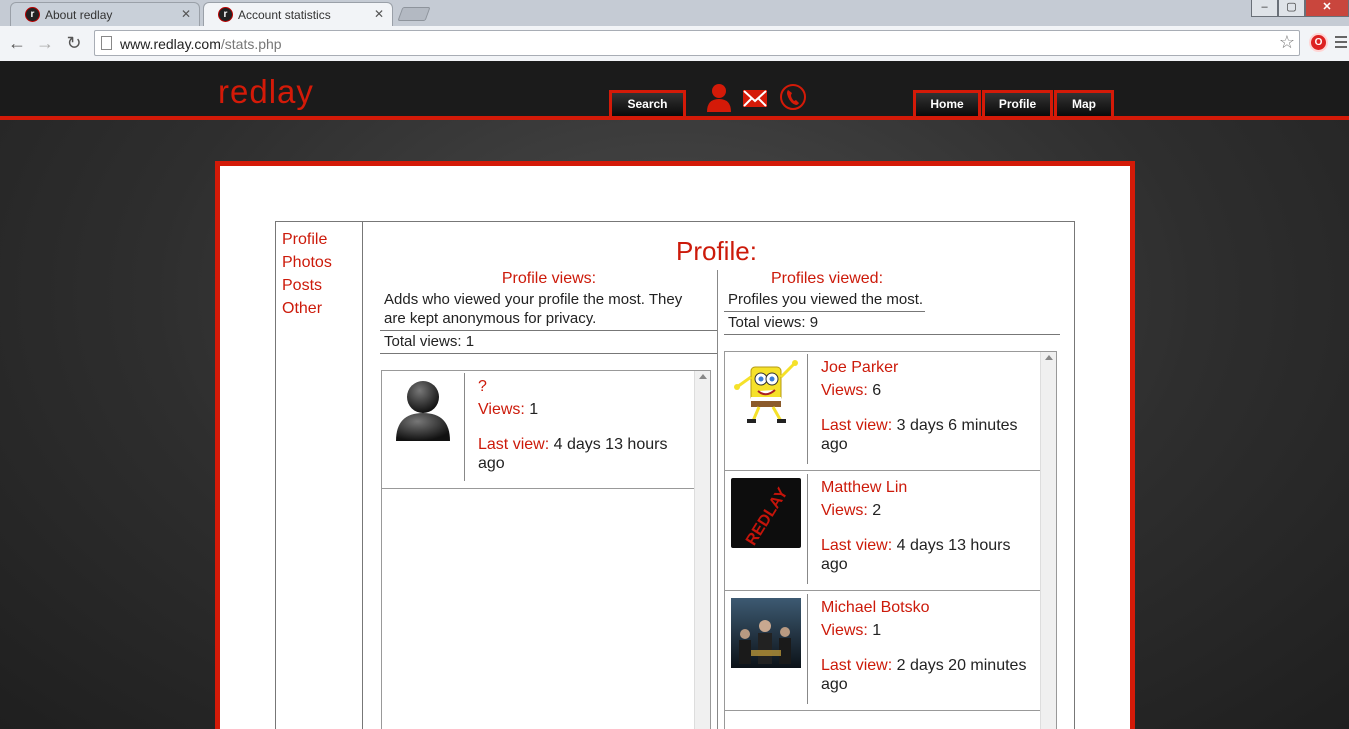  What do you see at coordinates (322, 285) in the screenshot?
I see `sidebar-item-posts: Posts` at bounding box center [322, 285].